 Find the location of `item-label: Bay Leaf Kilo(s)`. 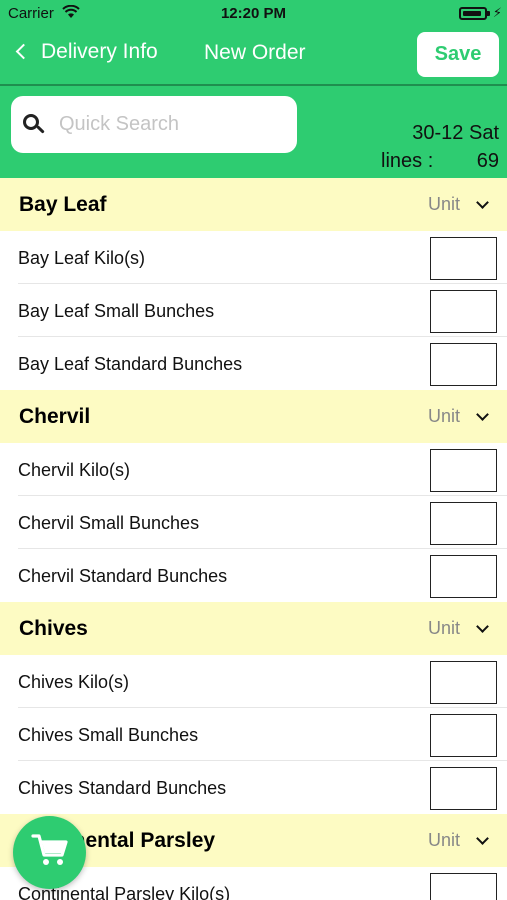

item-label: Bay Leaf Kilo(s) is located at coordinates (82, 258).